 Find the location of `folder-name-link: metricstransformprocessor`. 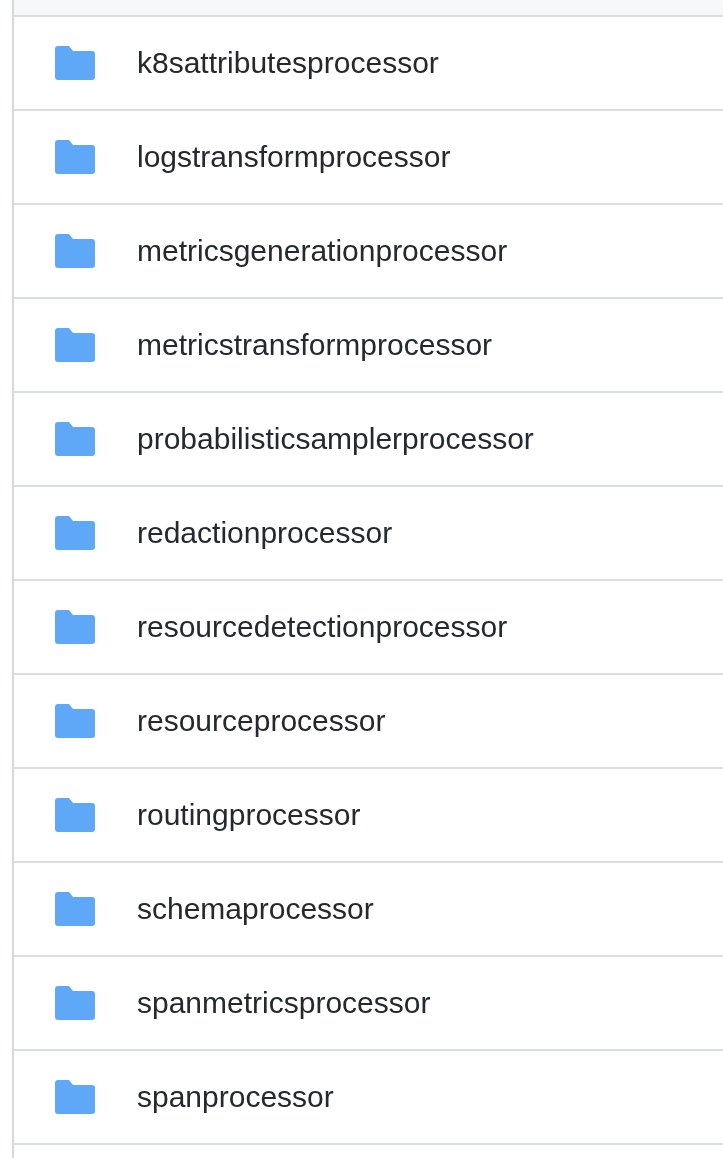

folder-name-link: metricstransformprocessor is located at coordinates (315, 345).